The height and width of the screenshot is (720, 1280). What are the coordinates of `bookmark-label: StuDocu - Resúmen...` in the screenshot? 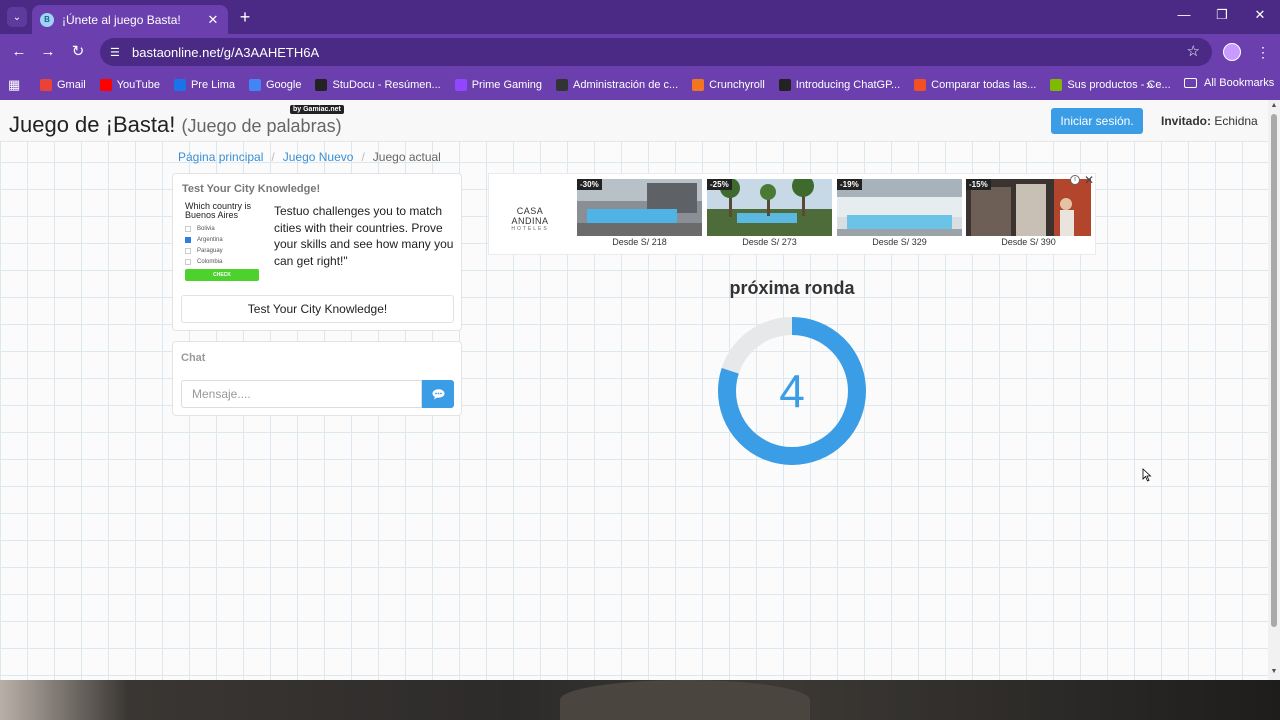 It's located at (386, 85).